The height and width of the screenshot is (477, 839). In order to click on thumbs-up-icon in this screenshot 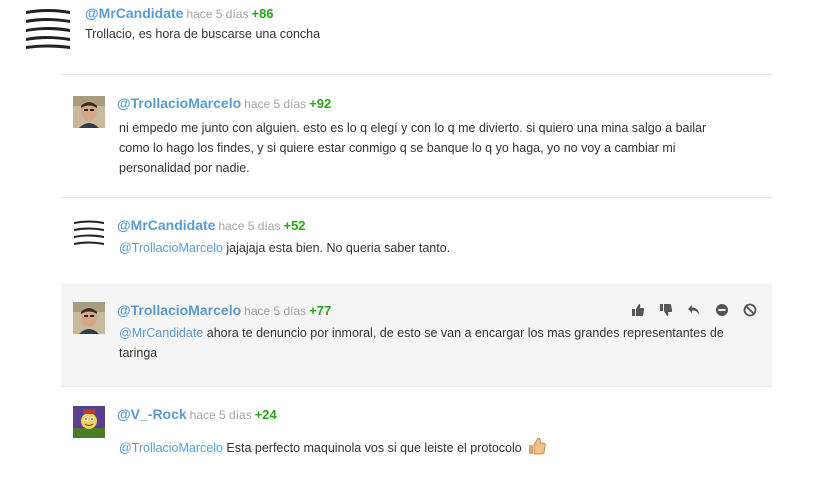, I will do `click(638, 310)`.